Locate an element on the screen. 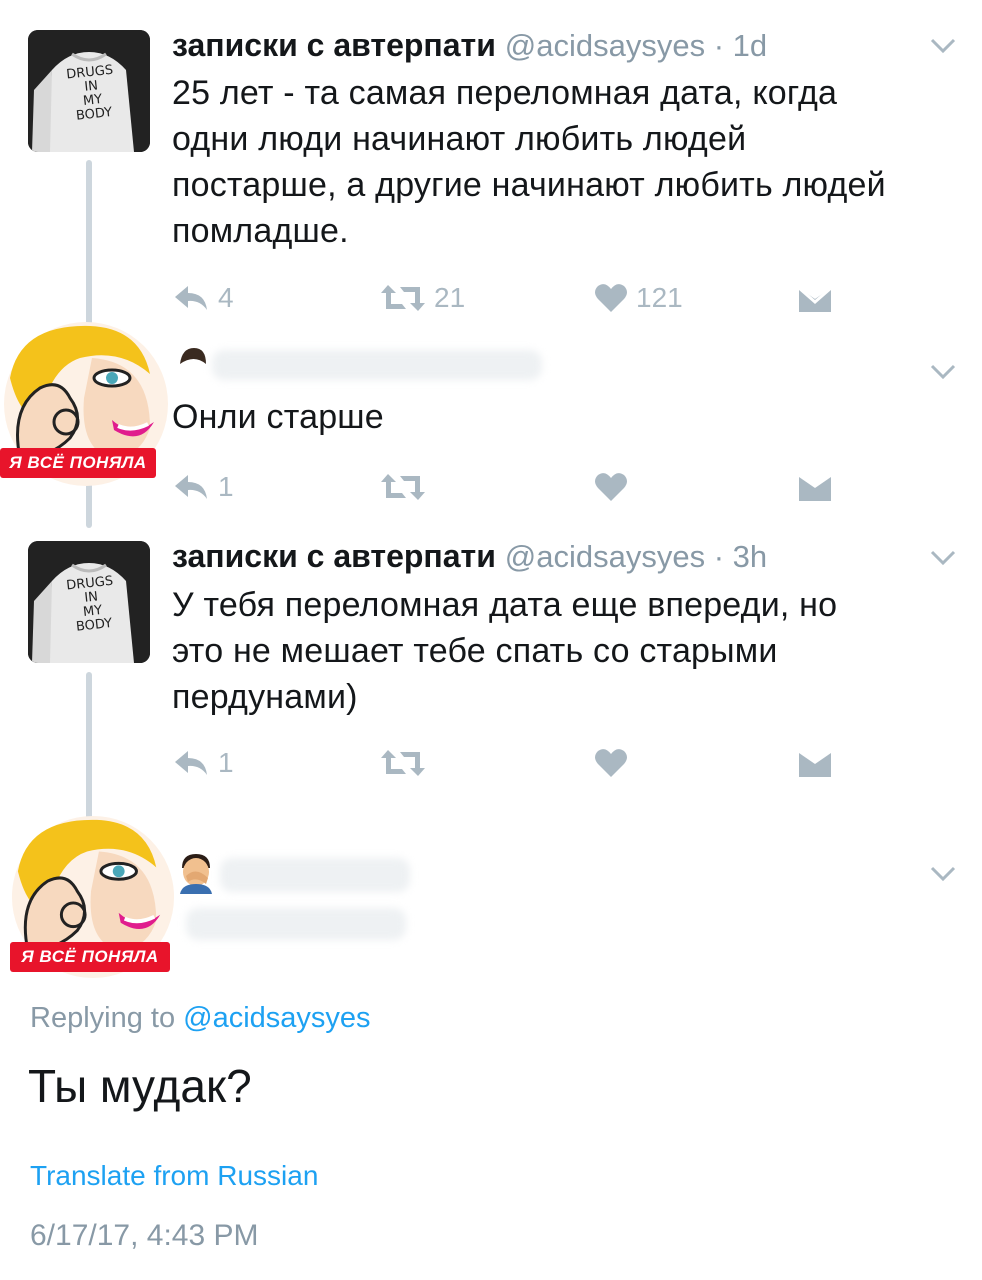  tweet-author: записки с автерпати @acidsaysyes · 3h is located at coordinates (469, 556).